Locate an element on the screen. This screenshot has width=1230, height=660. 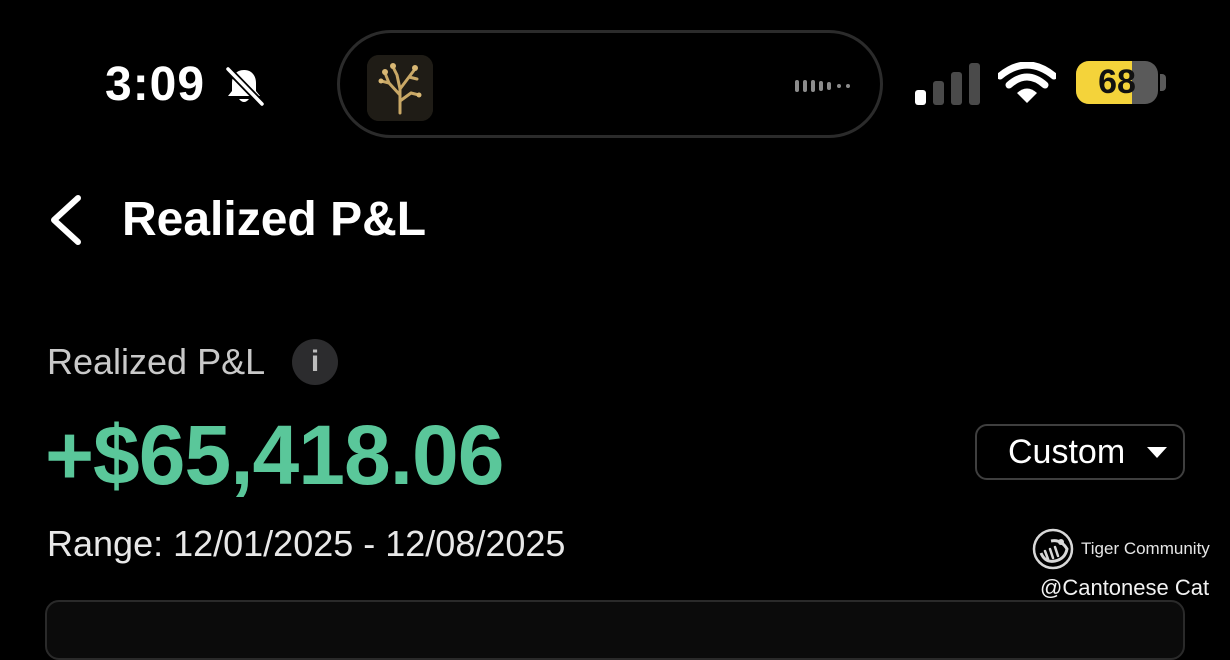
tiger-logo-icon is located at coordinates (1053, 549).